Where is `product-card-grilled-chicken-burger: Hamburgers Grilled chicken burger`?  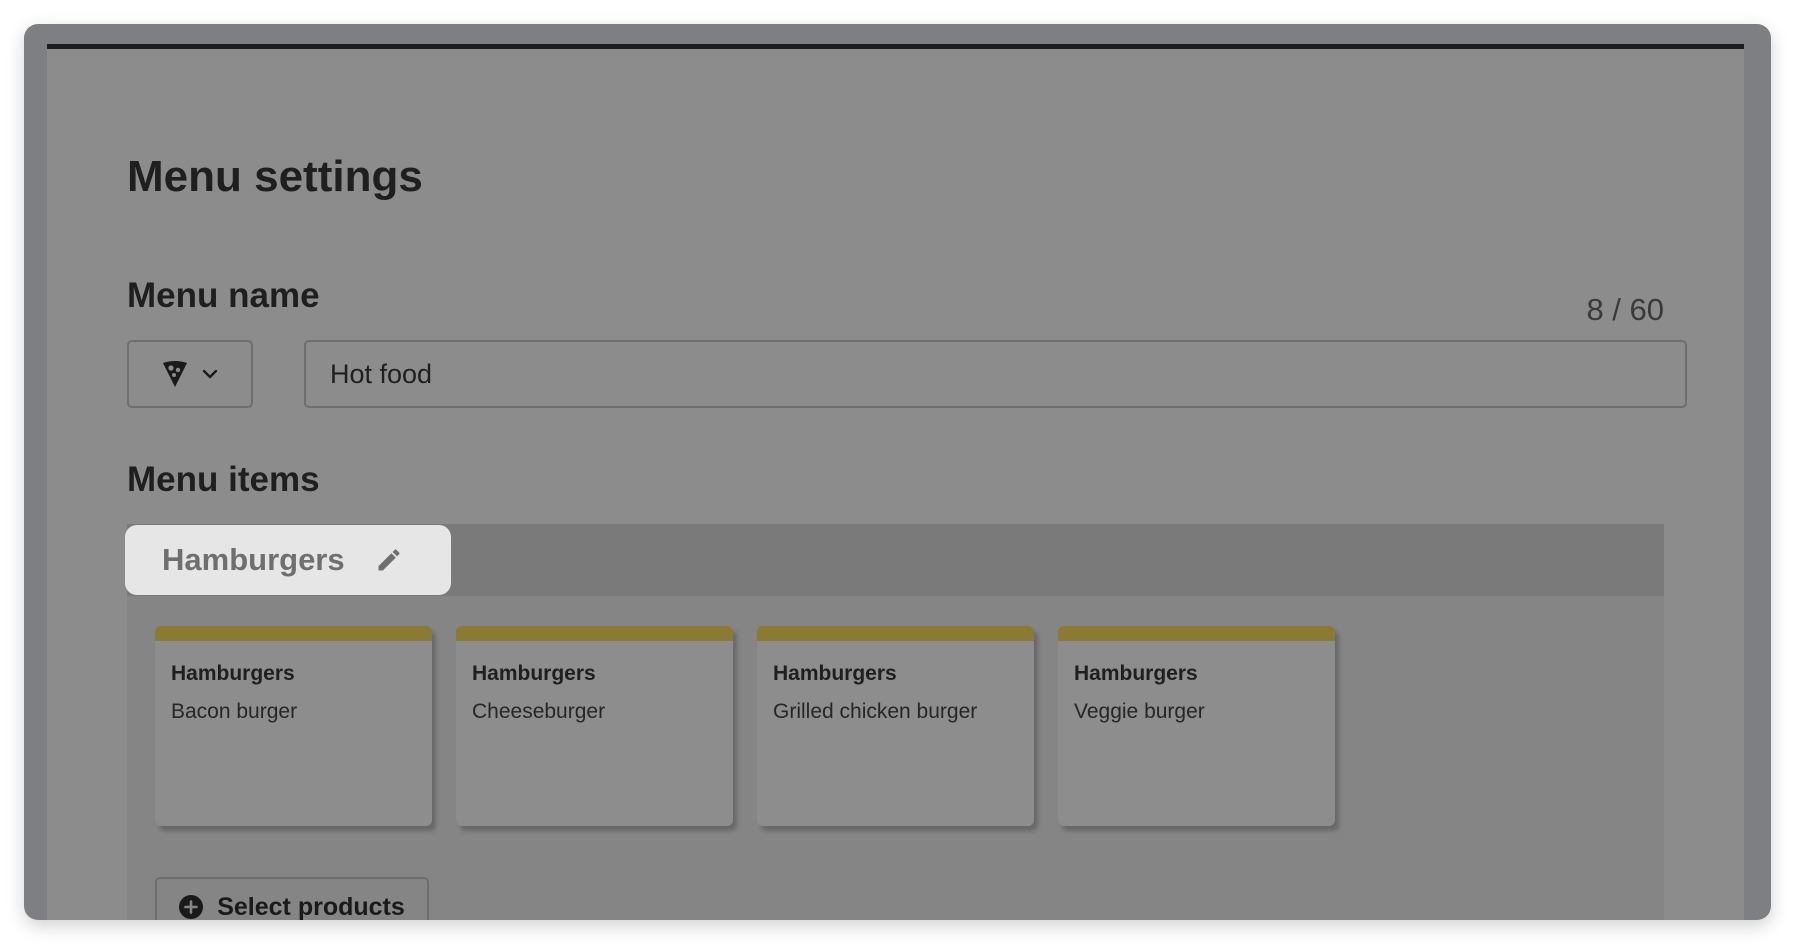 product-card-grilled-chicken-burger: Hamburgers Grilled chicken burger is located at coordinates (895, 726).